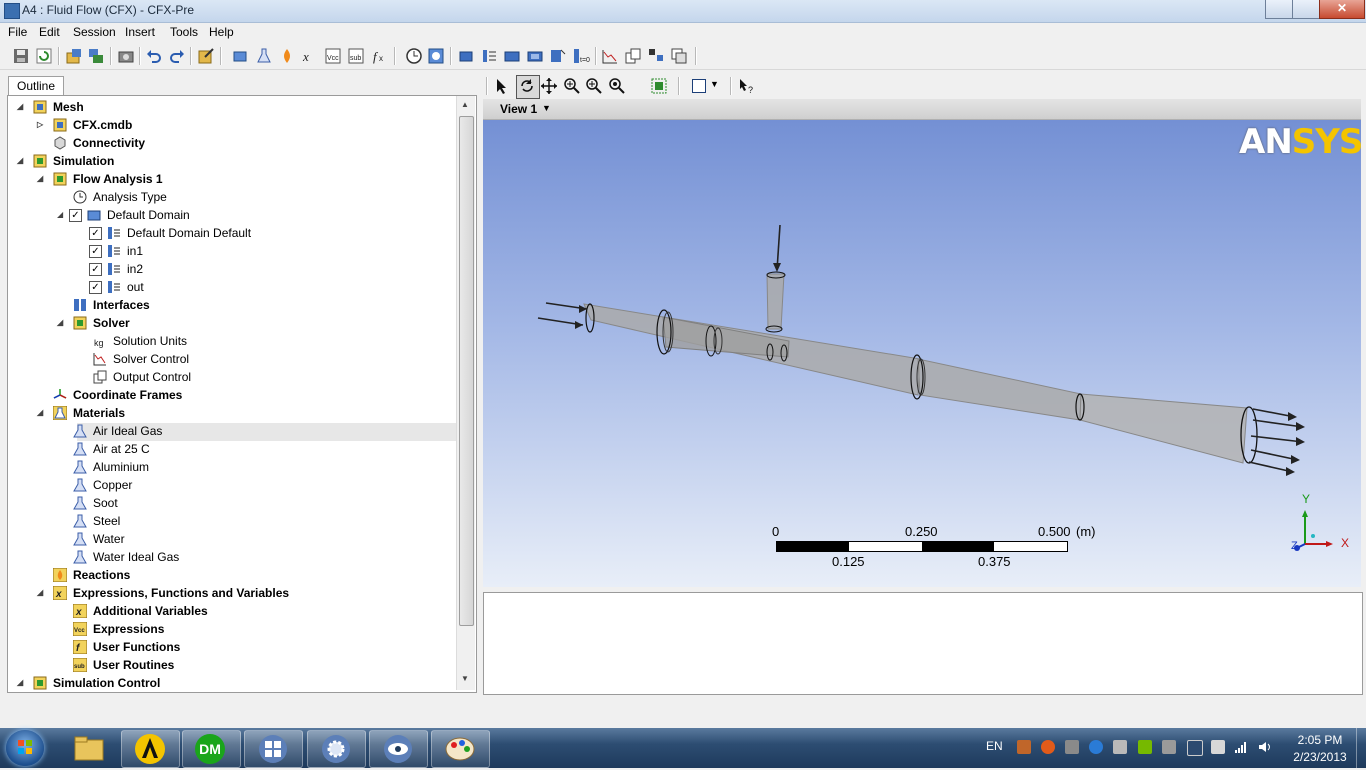  Describe the element at coordinates (273, 749) in the screenshot. I see `taskbar-cfx-launcher` at that location.